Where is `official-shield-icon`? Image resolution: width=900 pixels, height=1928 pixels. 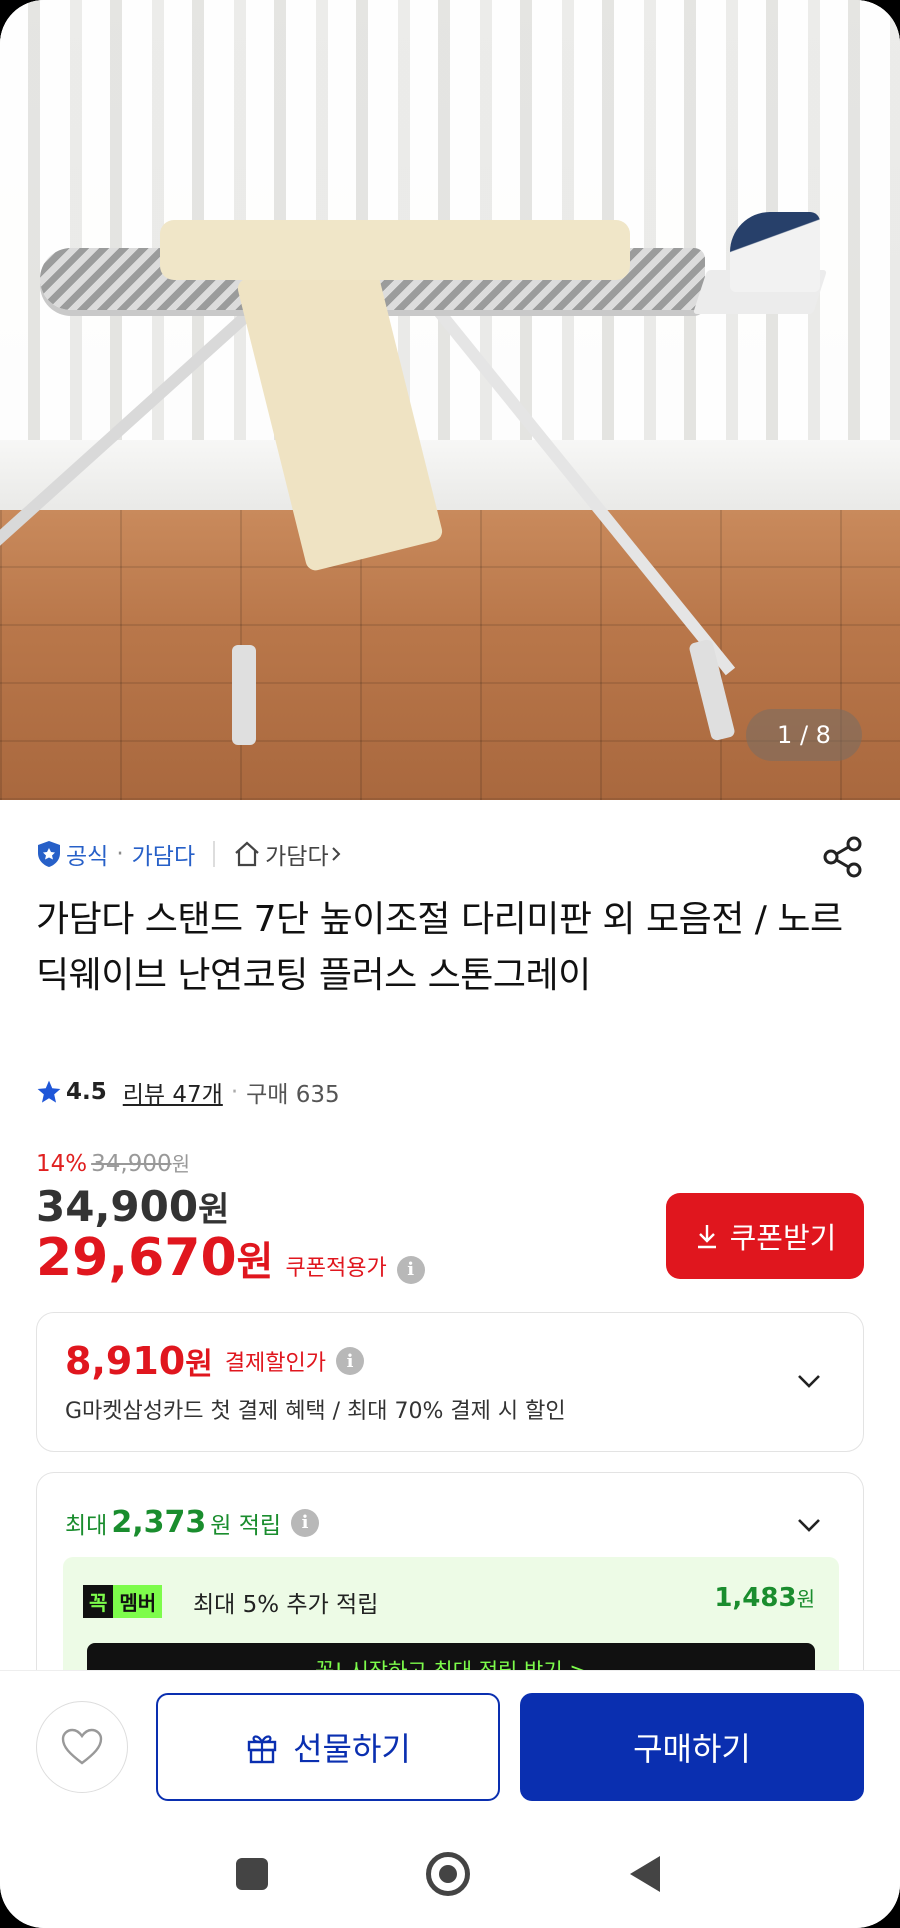 official-shield-icon is located at coordinates (49, 854).